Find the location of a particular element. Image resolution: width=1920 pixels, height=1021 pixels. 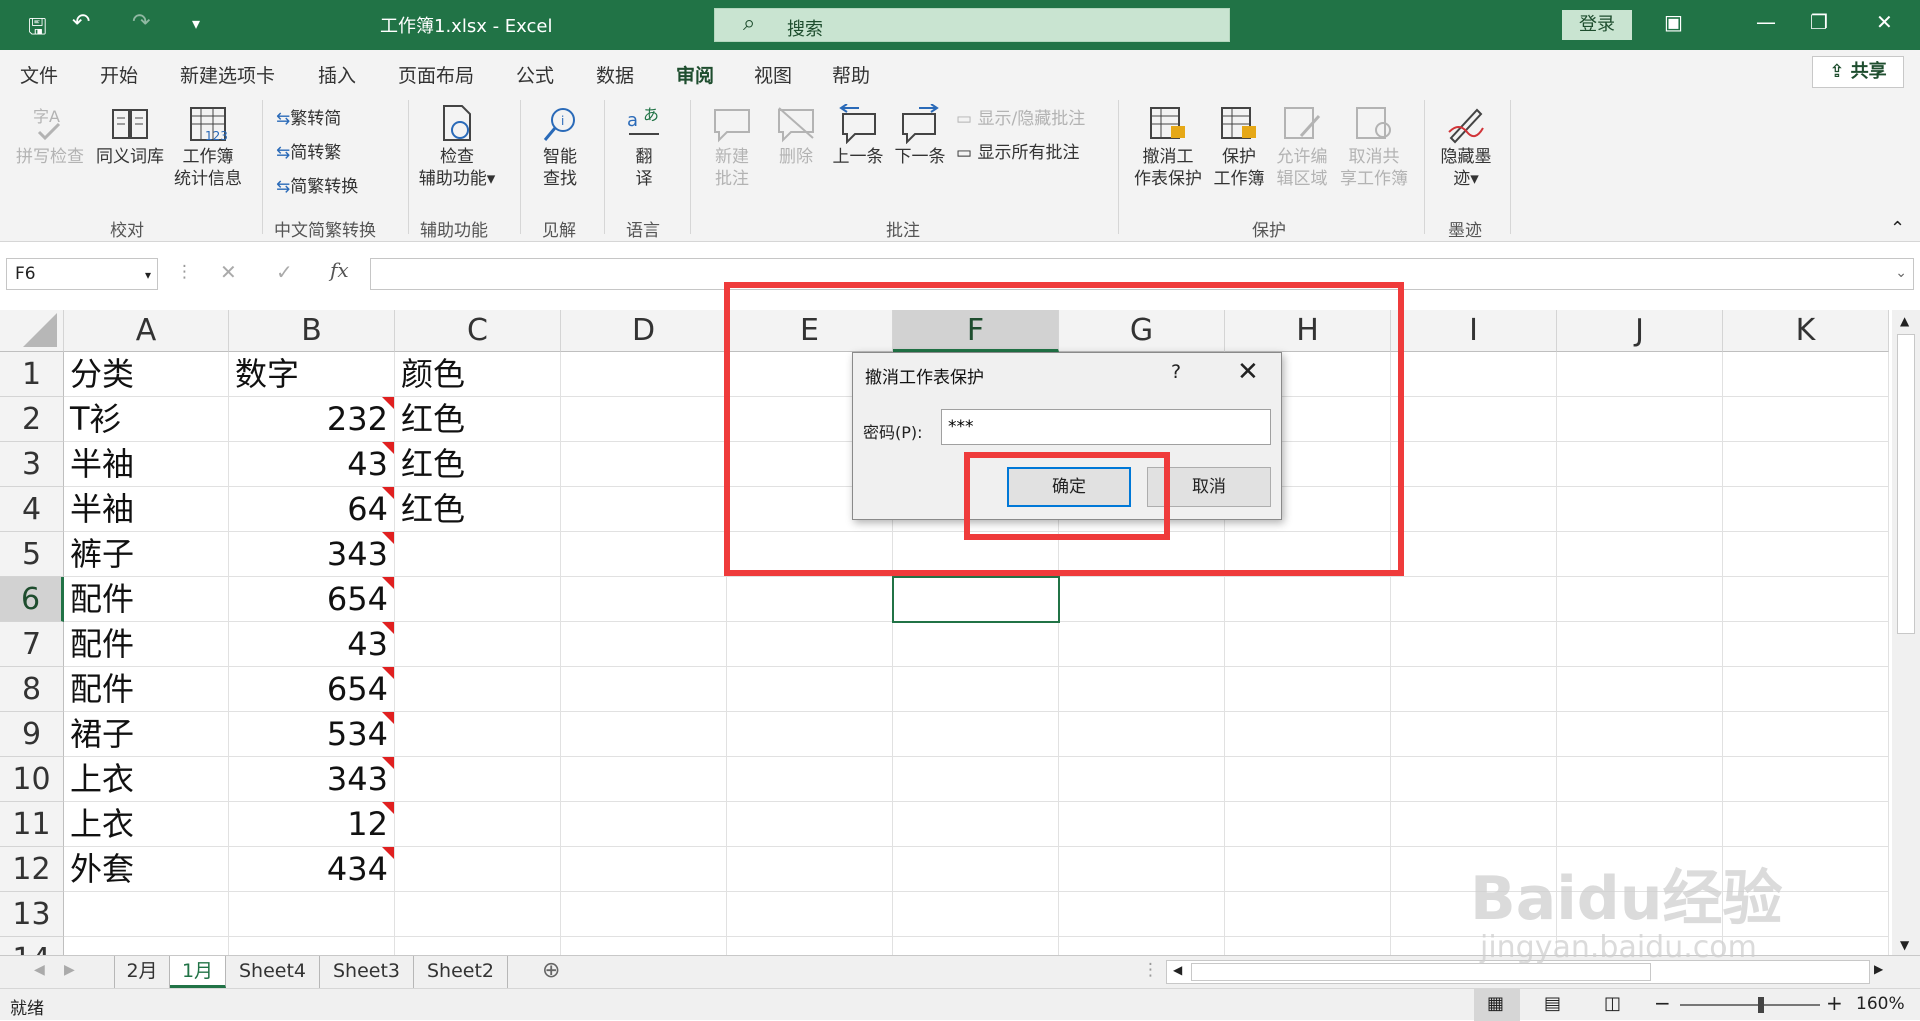

sheet-tab-sheet2: Sheet2 is located at coordinates (461, 972).